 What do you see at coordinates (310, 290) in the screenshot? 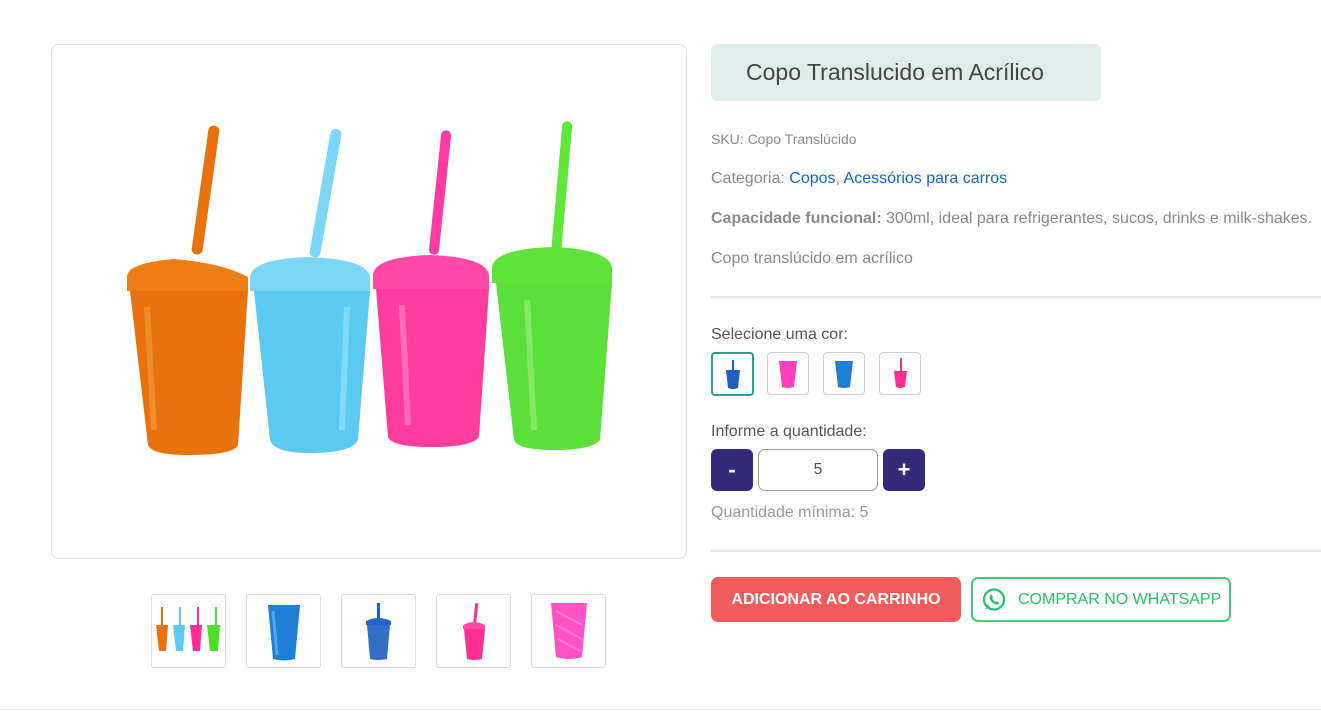
I see `light-blue-cup` at bounding box center [310, 290].